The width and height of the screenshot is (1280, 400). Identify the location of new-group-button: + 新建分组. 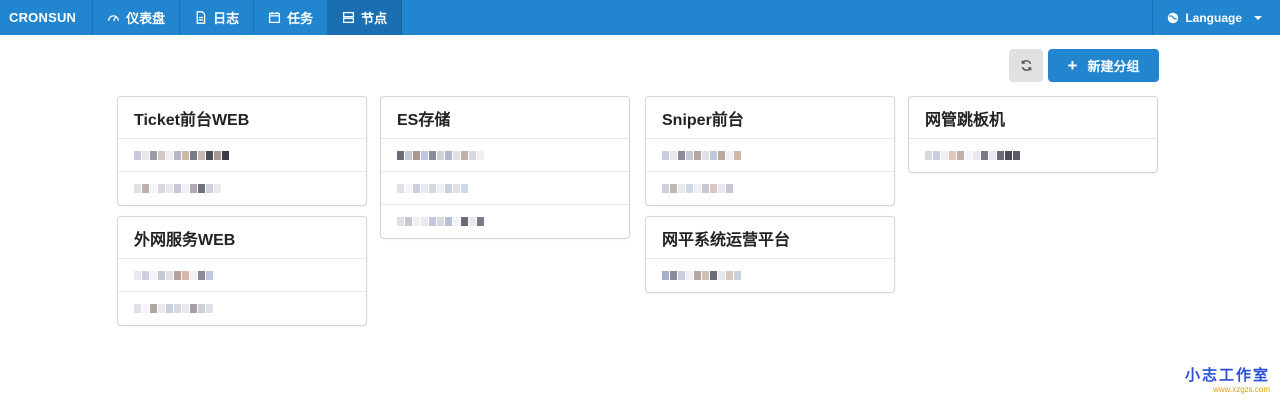
(1103, 65).